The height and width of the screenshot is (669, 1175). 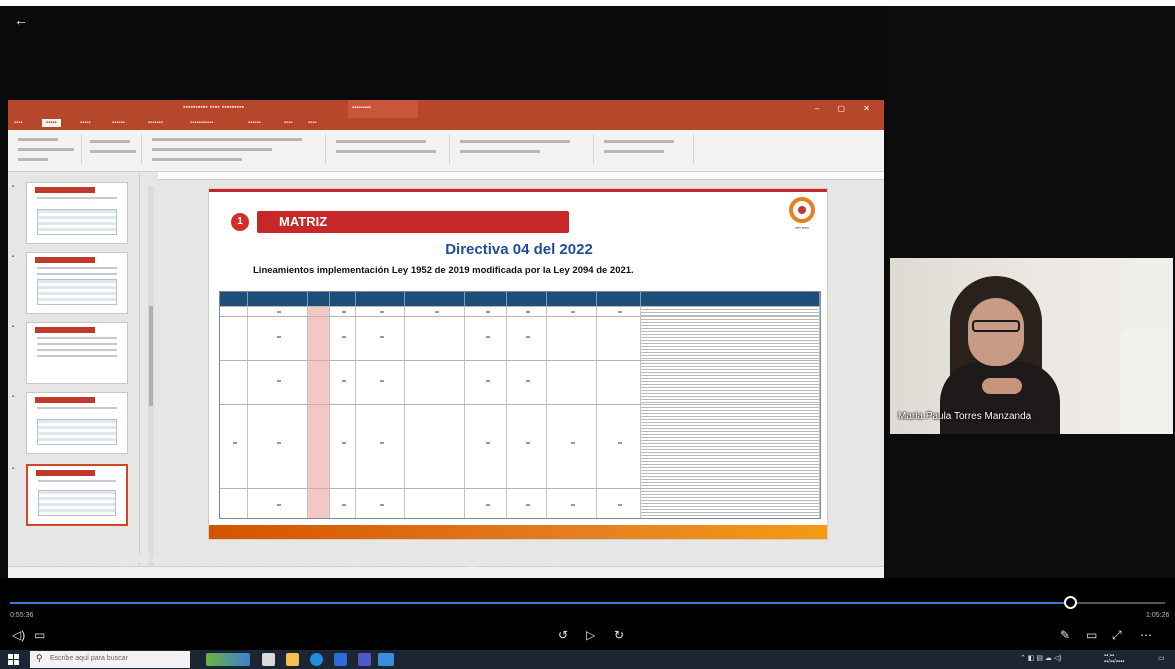 I want to click on ppt-thumb-scrollbar, so click(x=151, y=376).